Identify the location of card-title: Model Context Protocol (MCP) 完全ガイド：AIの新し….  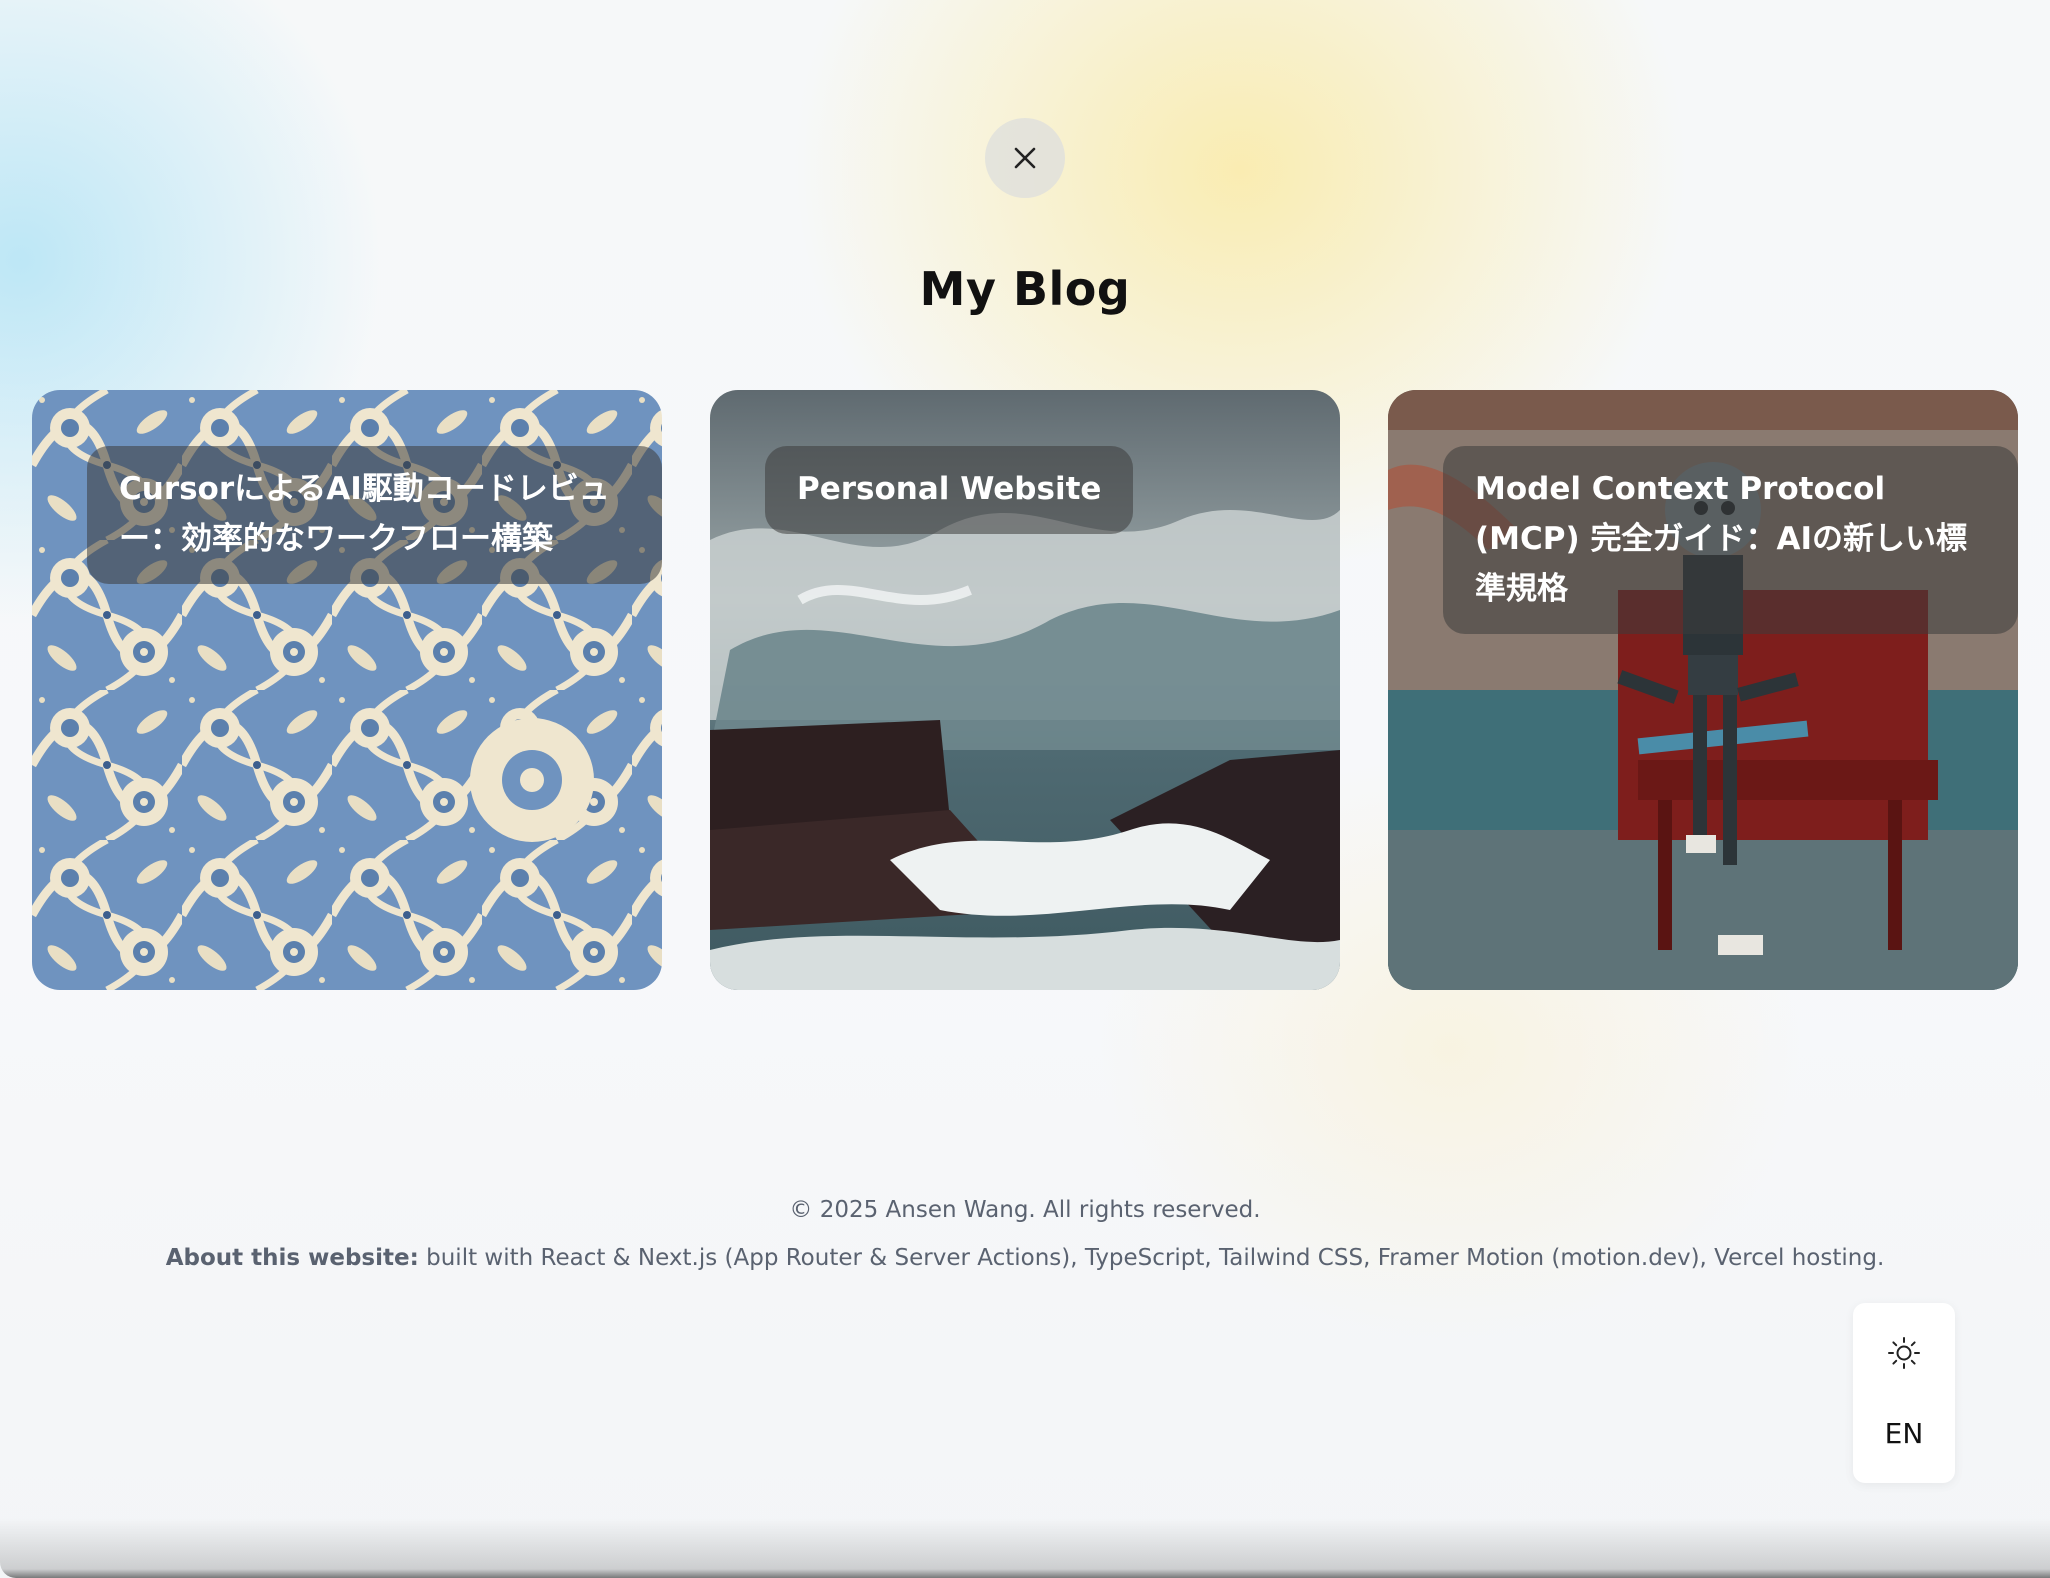
(1721, 539).